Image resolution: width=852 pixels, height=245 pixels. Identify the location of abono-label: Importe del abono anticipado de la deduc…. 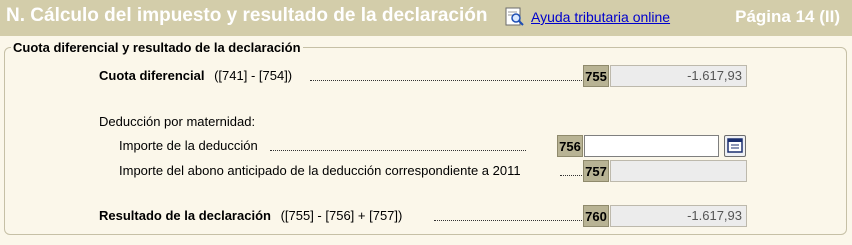
(321, 171).